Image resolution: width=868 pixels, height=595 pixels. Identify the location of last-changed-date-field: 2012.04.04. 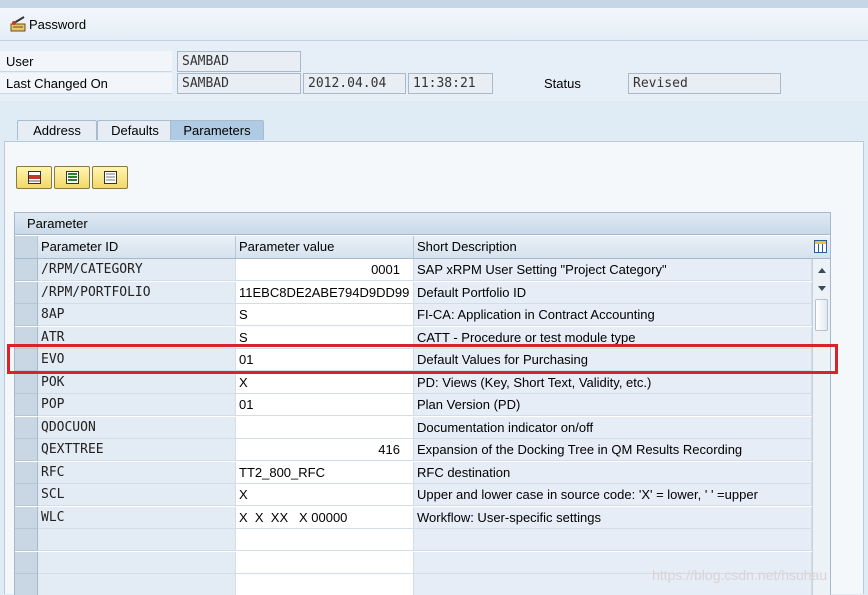
(354, 83).